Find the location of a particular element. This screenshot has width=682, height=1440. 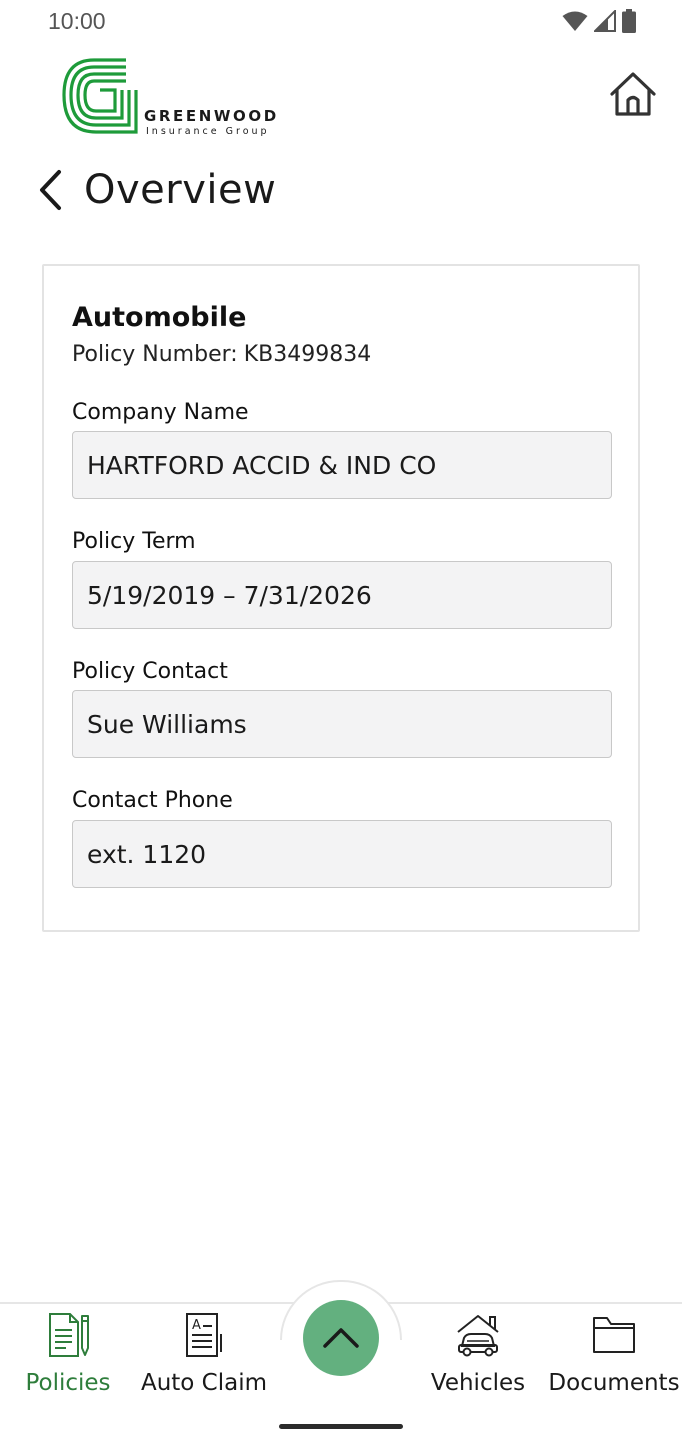

company-name-value: HARTFORD ACCID & IND CO is located at coordinates (262, 465).